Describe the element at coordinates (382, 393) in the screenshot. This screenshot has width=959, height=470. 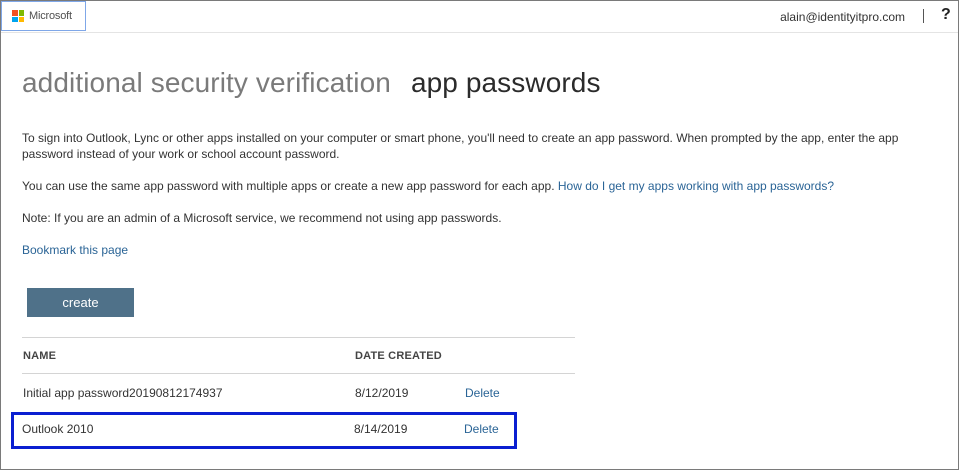
I see `row-date: 8/12/2019` at that location.